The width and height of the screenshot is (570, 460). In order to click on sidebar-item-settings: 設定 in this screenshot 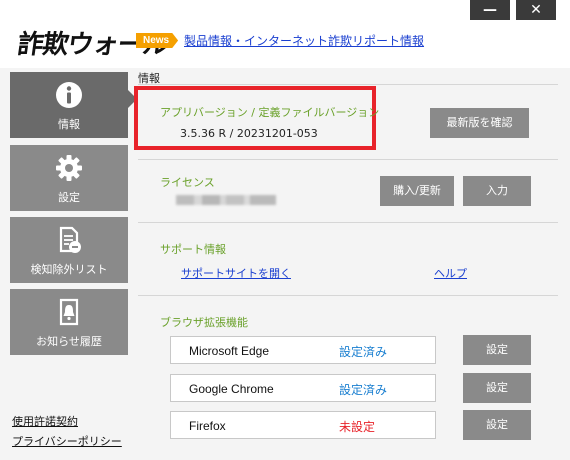, I will do `click(69, 178)`.